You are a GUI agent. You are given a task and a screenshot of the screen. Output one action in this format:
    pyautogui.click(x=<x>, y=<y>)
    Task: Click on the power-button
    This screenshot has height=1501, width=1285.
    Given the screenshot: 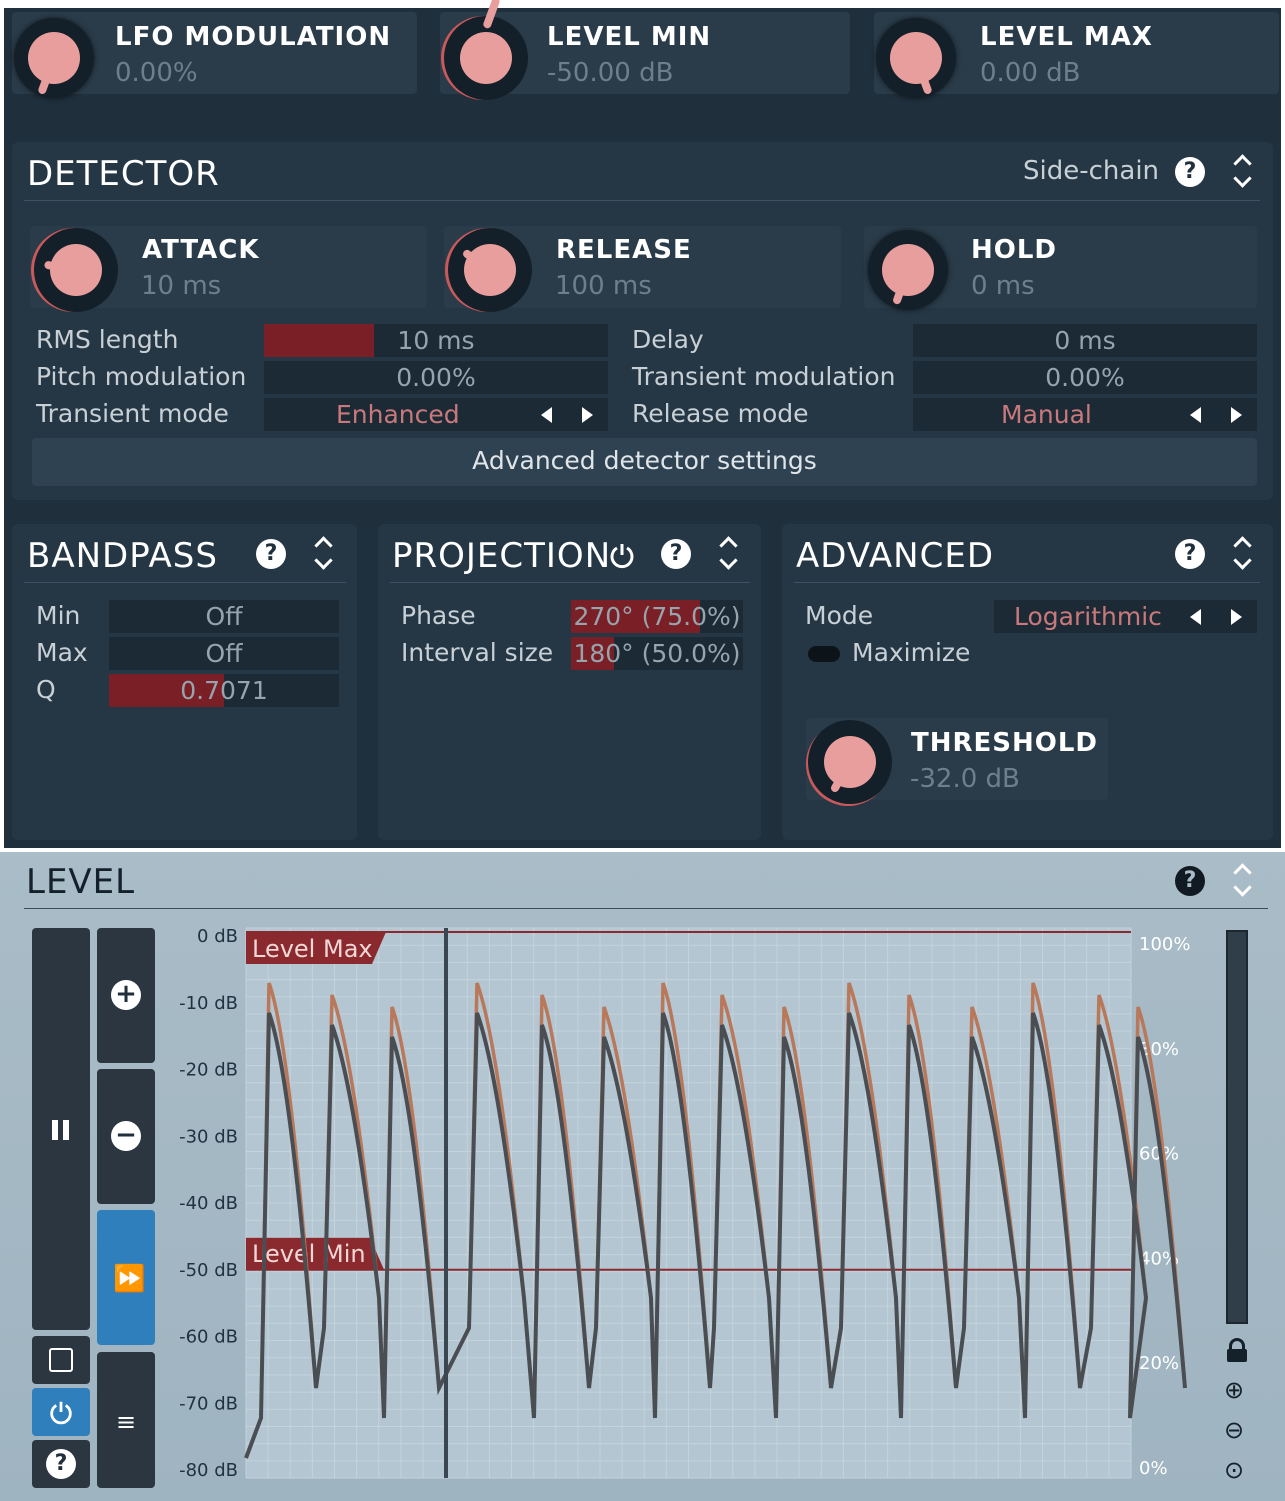 What is the action you would take?
    pyautogui.click(x=61, y=1412)
    